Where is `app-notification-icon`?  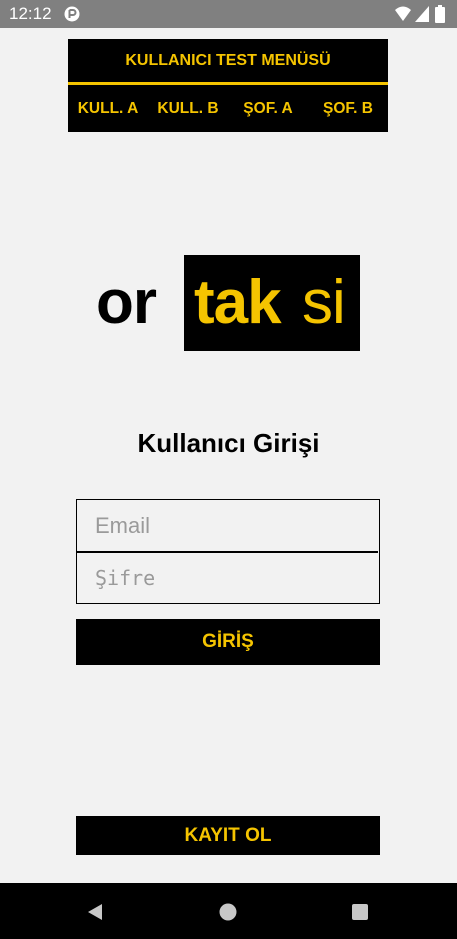 app-notification-icon is located at coordinates (72, 14).